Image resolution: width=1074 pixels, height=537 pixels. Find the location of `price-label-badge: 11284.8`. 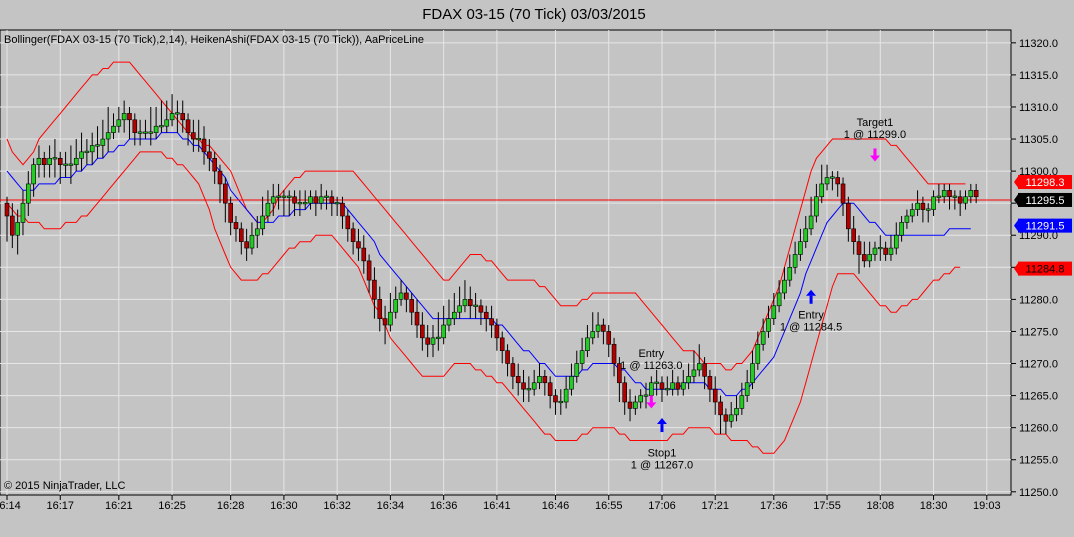

price-label-badge: 11284.8 is located at coordinates (1043, 268).